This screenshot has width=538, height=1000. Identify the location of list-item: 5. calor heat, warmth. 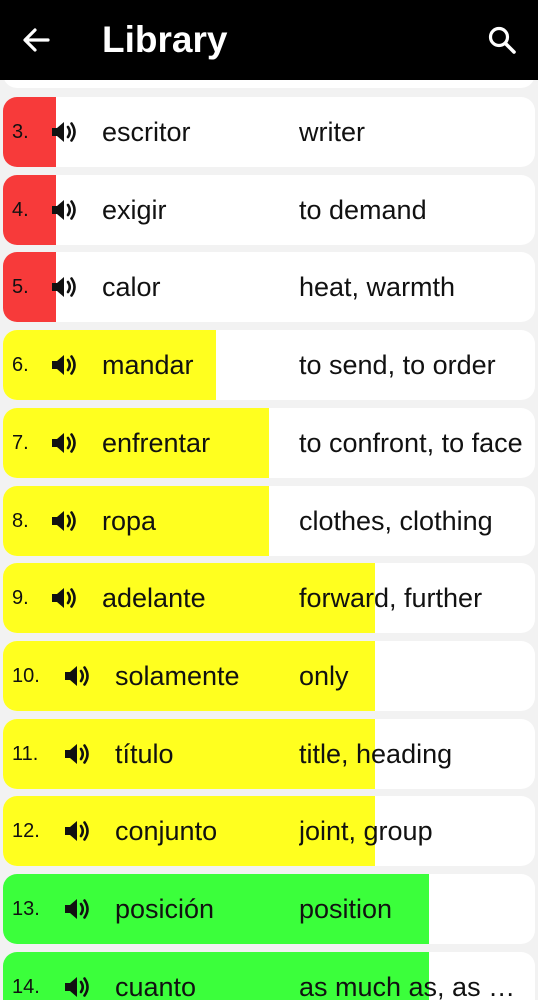
(269, 287).